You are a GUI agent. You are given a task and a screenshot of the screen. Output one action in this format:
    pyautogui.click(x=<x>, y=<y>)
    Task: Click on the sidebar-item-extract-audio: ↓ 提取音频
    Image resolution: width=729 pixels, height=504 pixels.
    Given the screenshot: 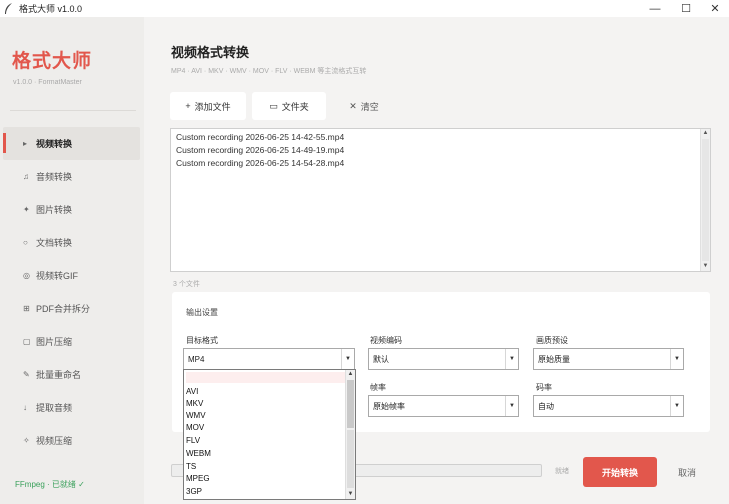 What is the action you would take?
    pyautogui.click(x=72, y=407)
    